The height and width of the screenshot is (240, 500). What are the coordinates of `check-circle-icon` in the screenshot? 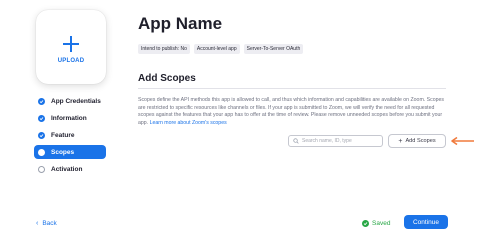 It's located at (365, 223).